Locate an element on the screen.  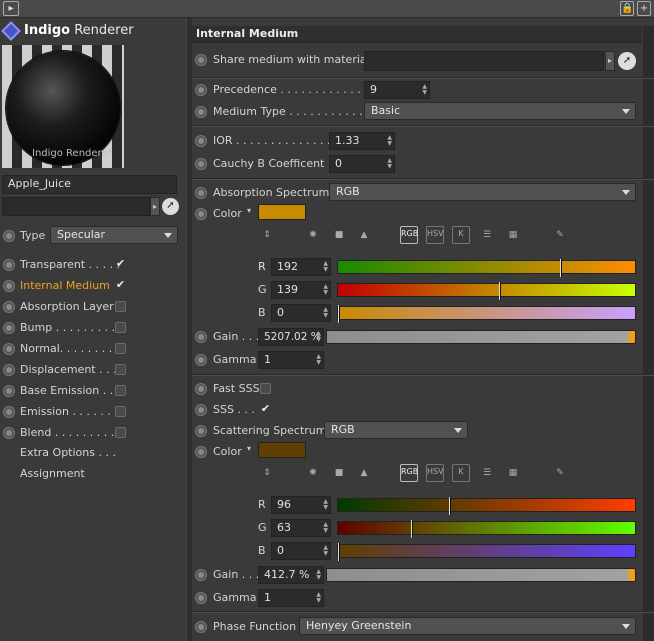
scrollbar is located at coordinates (648, 333).